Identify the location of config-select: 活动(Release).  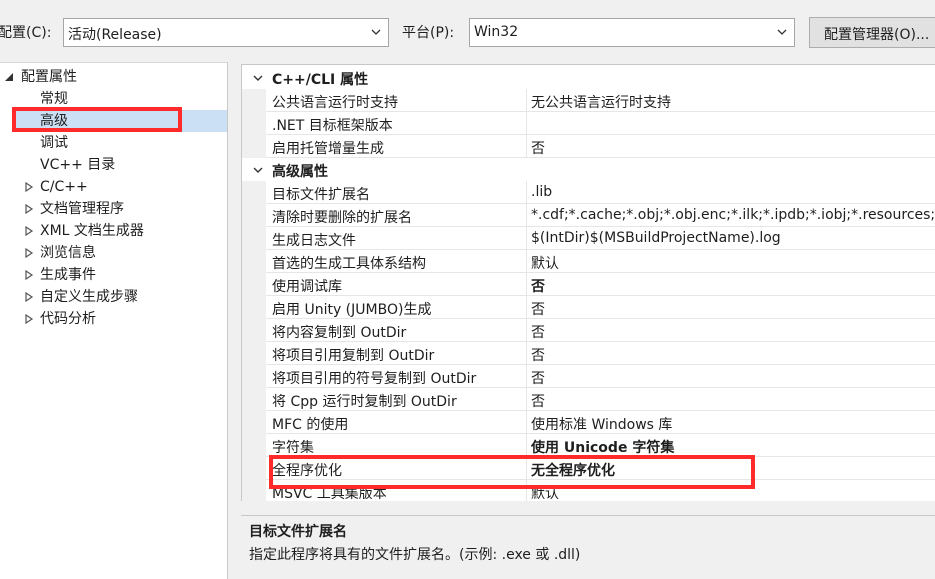
(226, 32).